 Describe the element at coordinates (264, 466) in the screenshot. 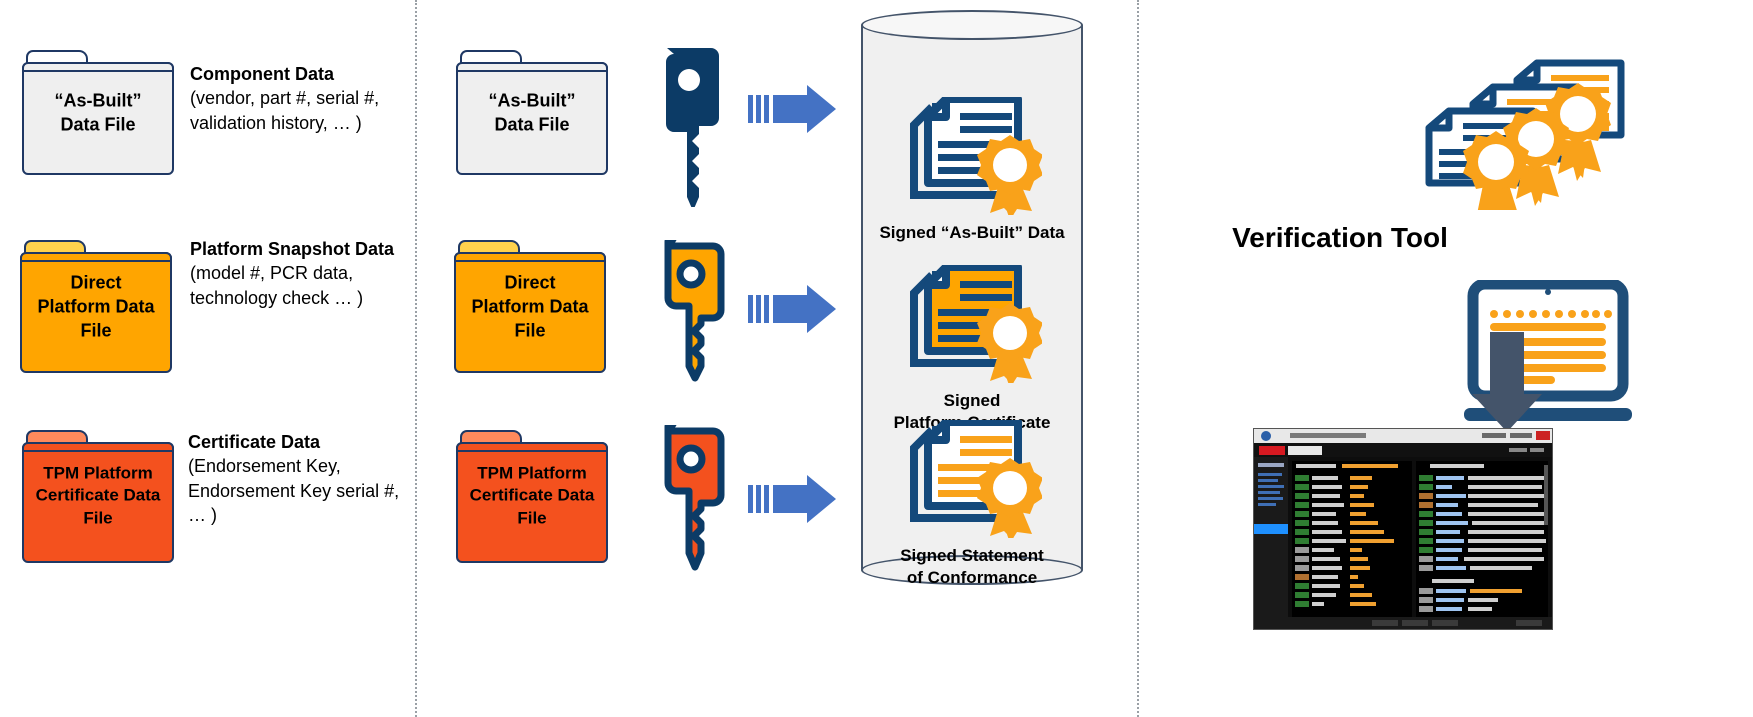

I see `caption-line-1: (Endorsement Key,` at that location.